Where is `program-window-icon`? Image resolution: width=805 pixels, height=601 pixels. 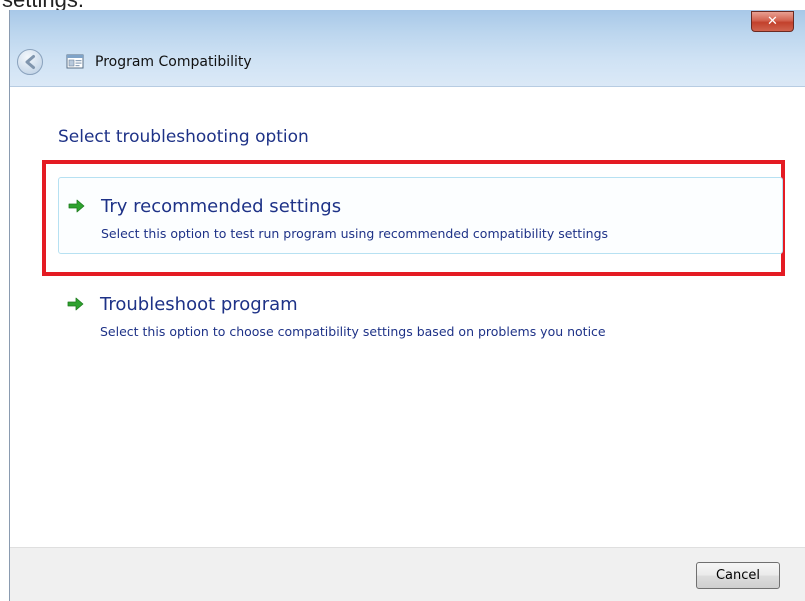
program-window-icon is located at coordinates (75, 62).